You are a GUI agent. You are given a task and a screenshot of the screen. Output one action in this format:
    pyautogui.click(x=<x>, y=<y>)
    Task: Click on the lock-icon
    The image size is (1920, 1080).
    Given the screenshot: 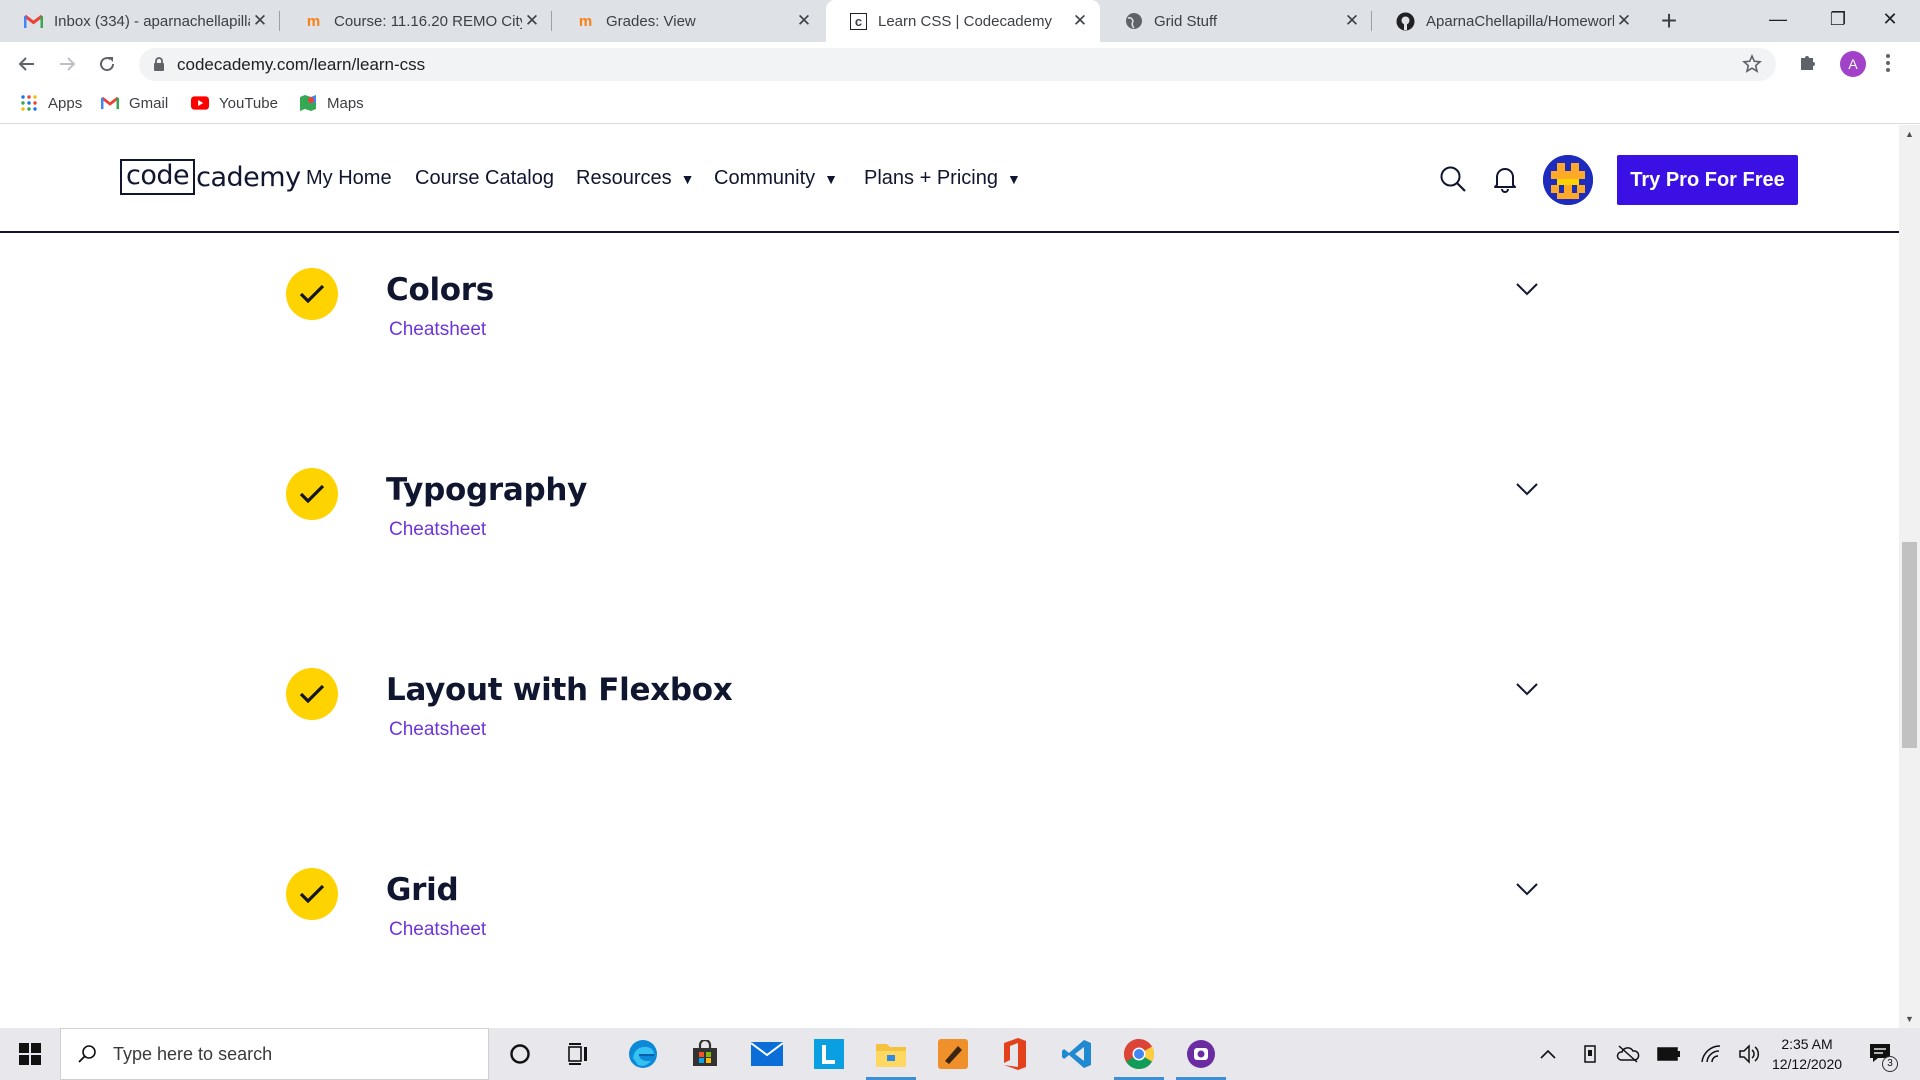 What is the action you would take?
    pyautogui.click(x=159, y=64)
    